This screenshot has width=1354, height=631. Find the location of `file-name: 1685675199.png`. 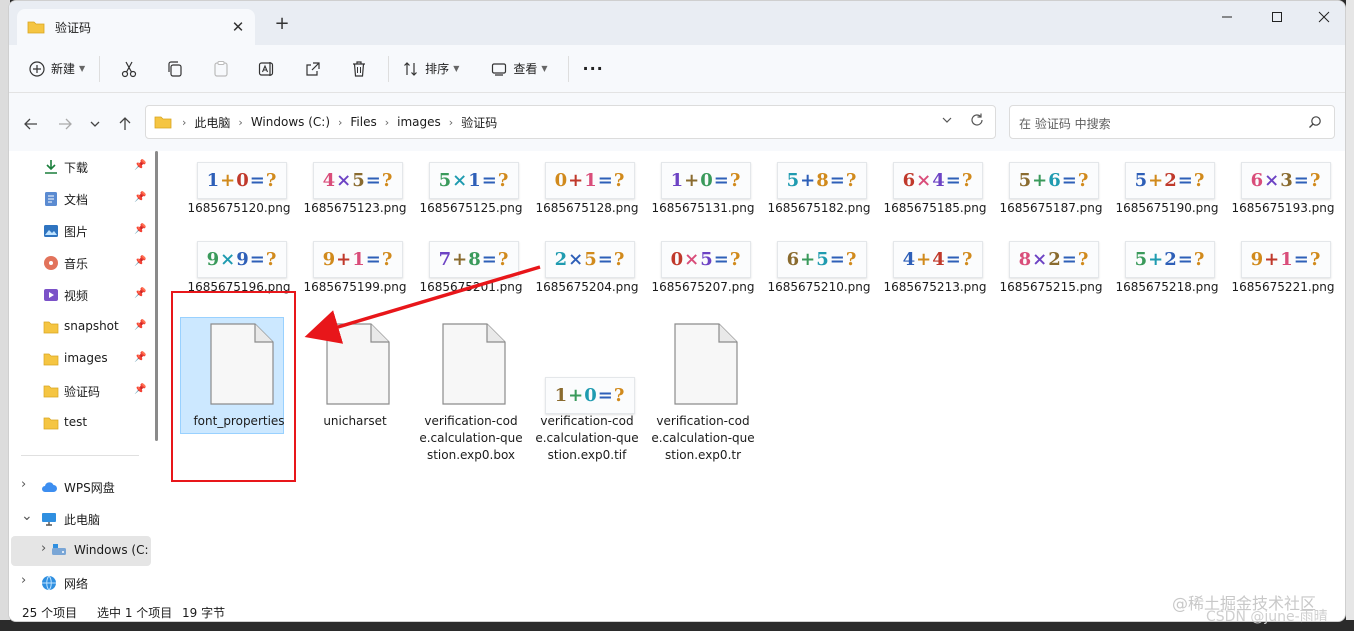

file-name: 1685675199.png is located at coordinates (355, 287).